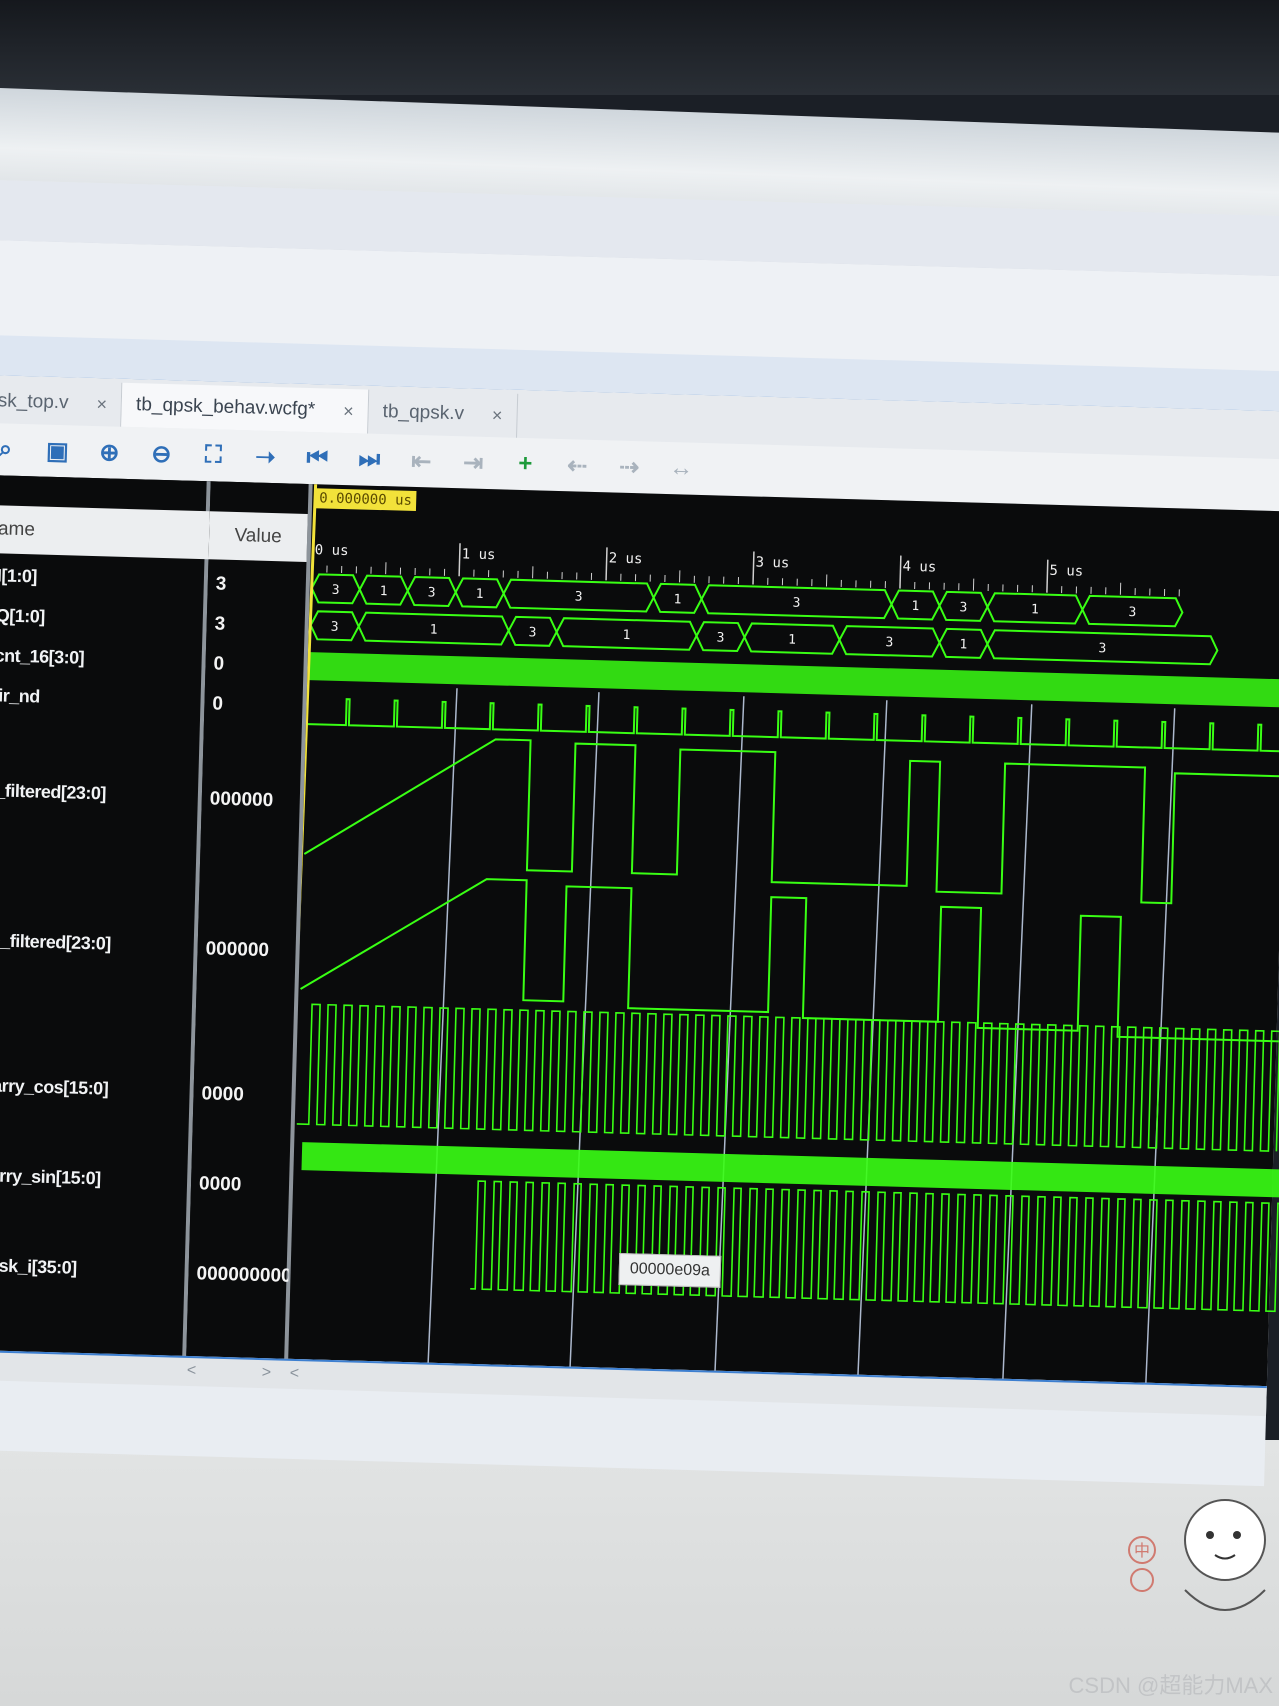  What do you see at coordinates (1197, 1555) in the screenshot?
I see `cartoon-sticker: 中` at bounding box center [1197, 1555].